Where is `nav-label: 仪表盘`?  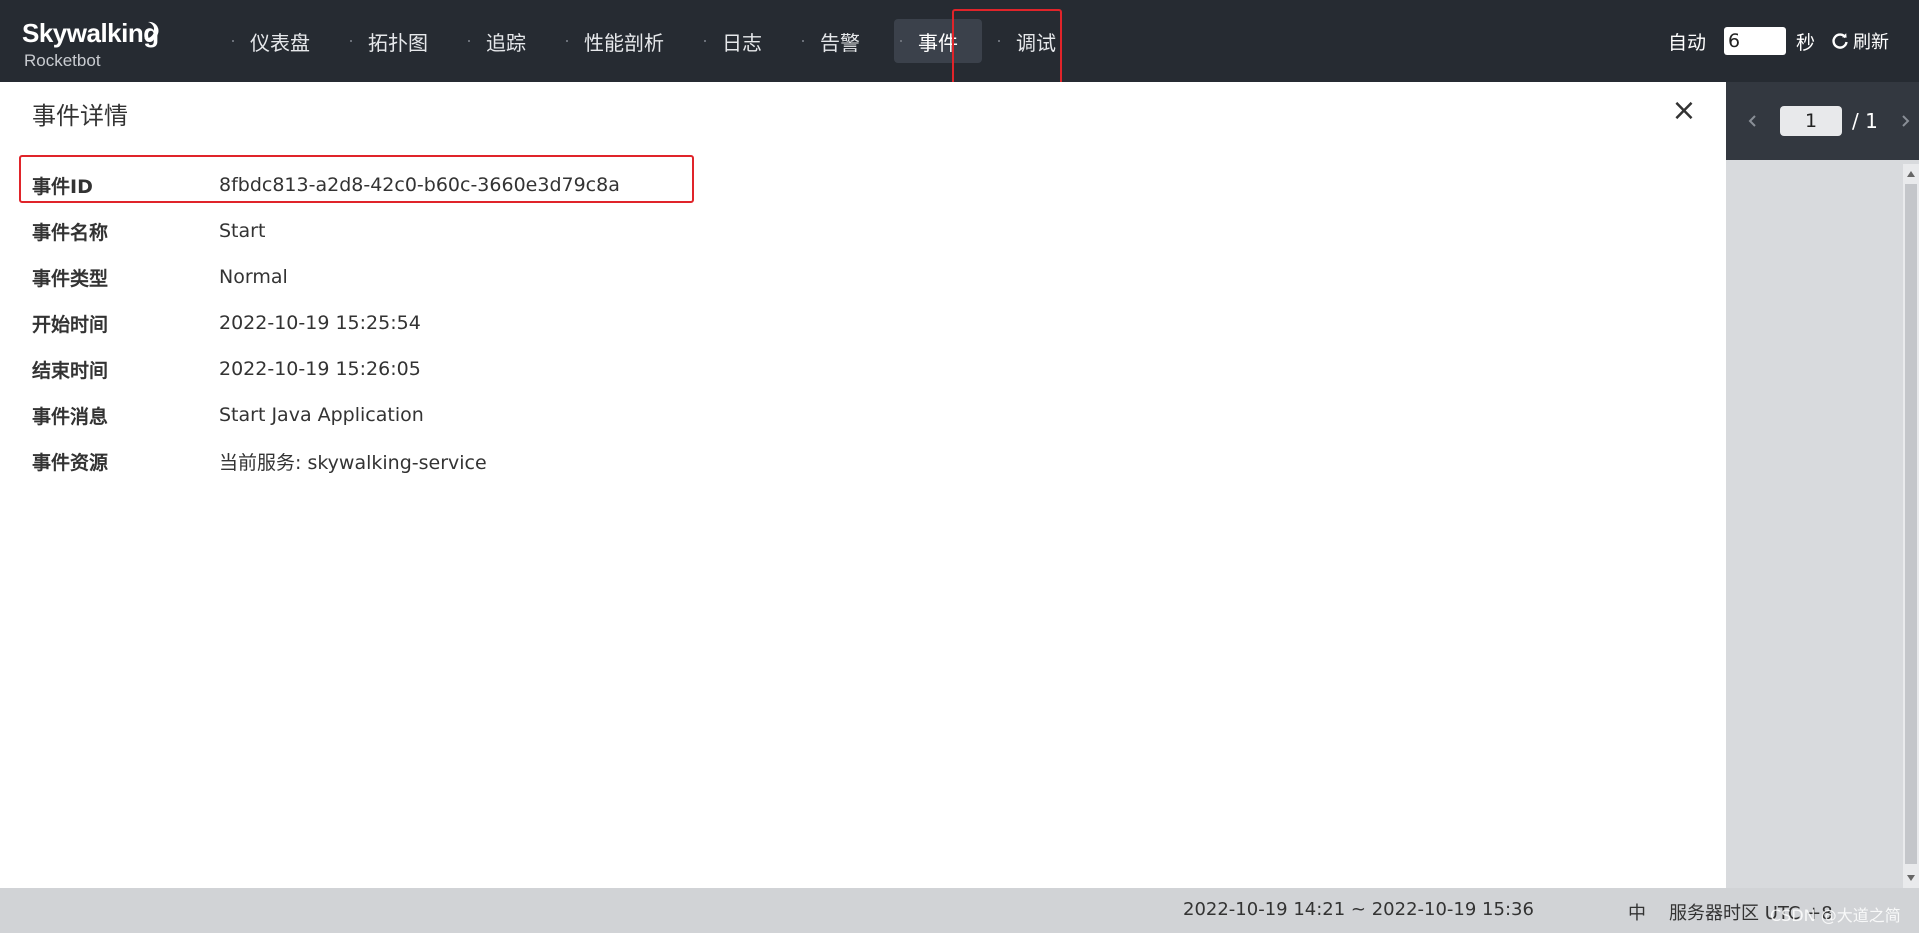
nav-label: 仪表盘 is located at coordinates (280, 42).